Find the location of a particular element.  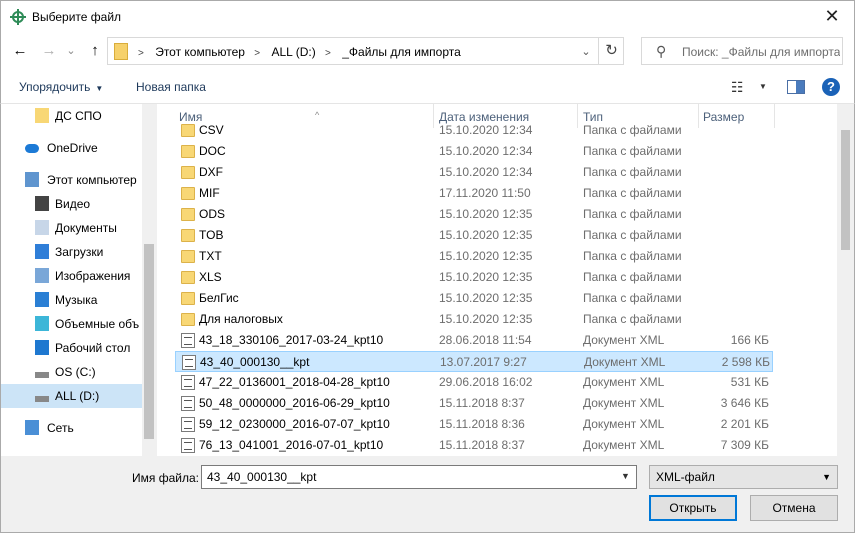

folder-row: TOB 15.10.2020 12:35 Папка с файлами is located at coordinates (474, 235).